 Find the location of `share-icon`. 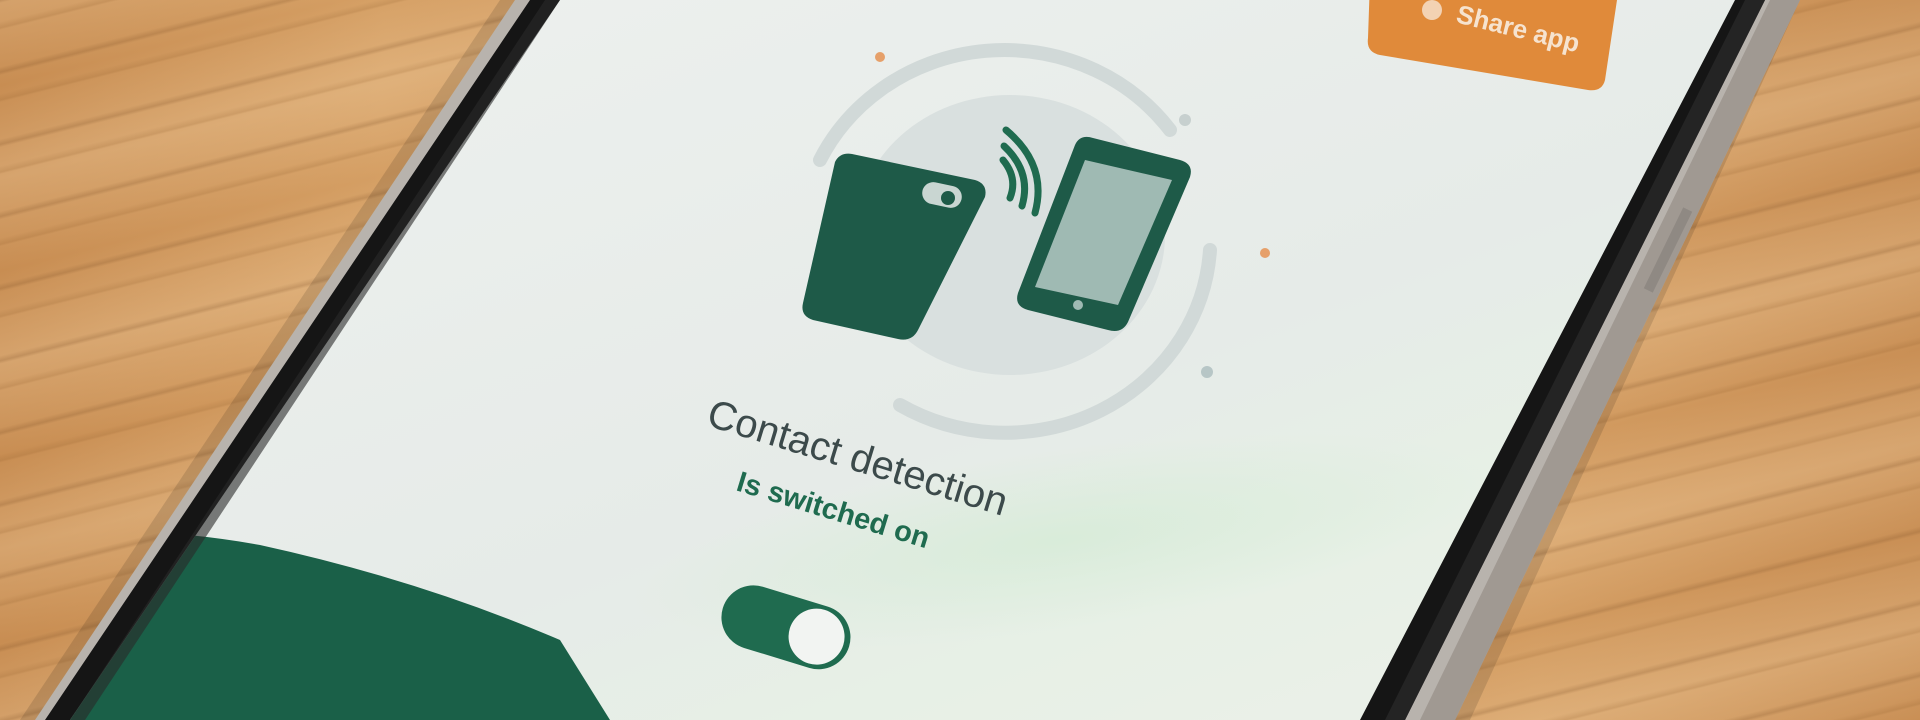

share-icon is located at coordinates (1432, 10).